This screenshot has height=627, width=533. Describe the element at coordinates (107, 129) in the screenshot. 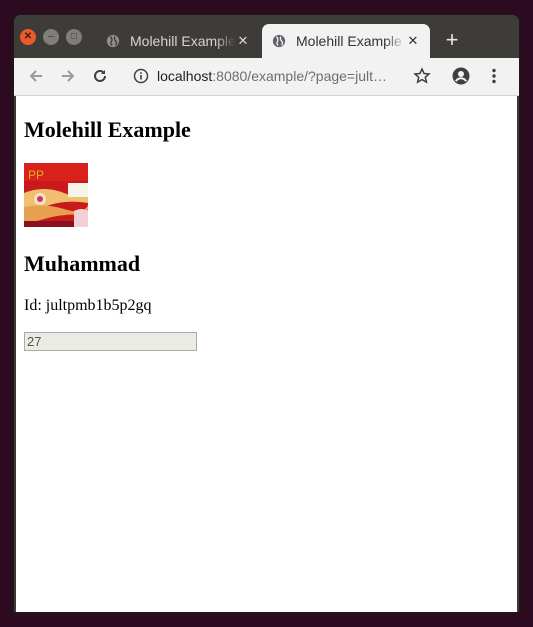

I see `page-title: Molehill Example` at that location.